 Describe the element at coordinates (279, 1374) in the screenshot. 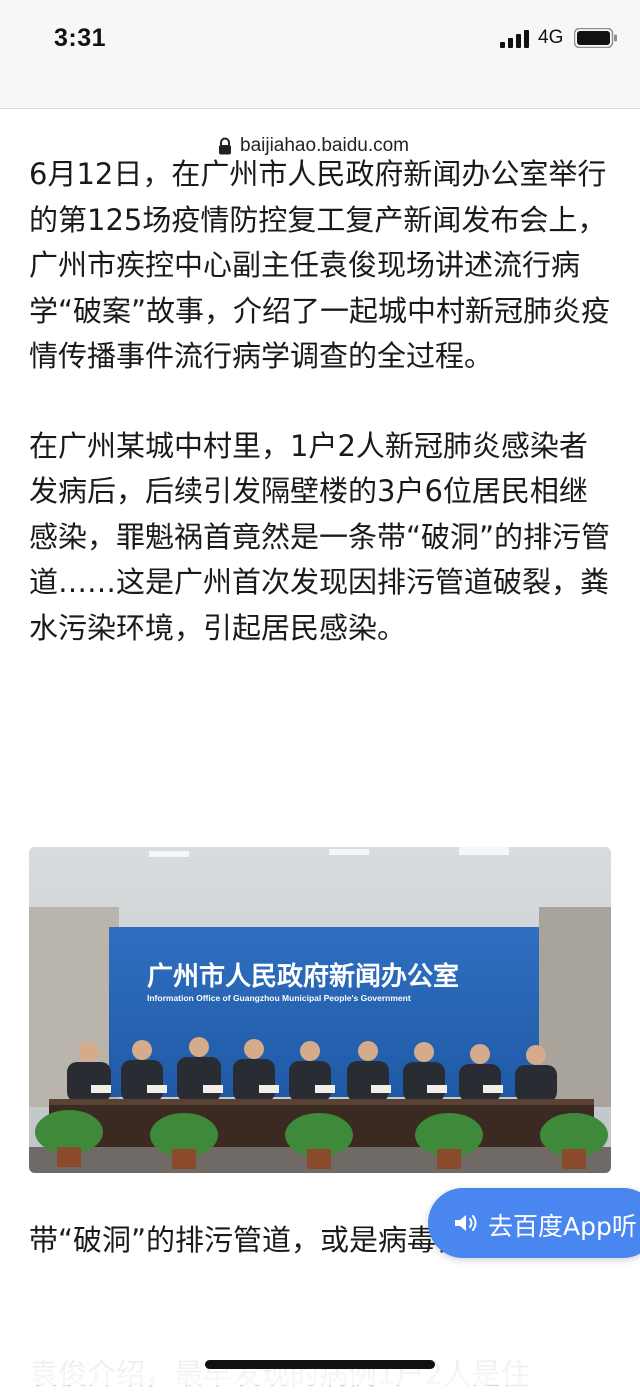

I see `article-next-line: 袁俊介绍，最早发现的病例1户2人是住` at that location.